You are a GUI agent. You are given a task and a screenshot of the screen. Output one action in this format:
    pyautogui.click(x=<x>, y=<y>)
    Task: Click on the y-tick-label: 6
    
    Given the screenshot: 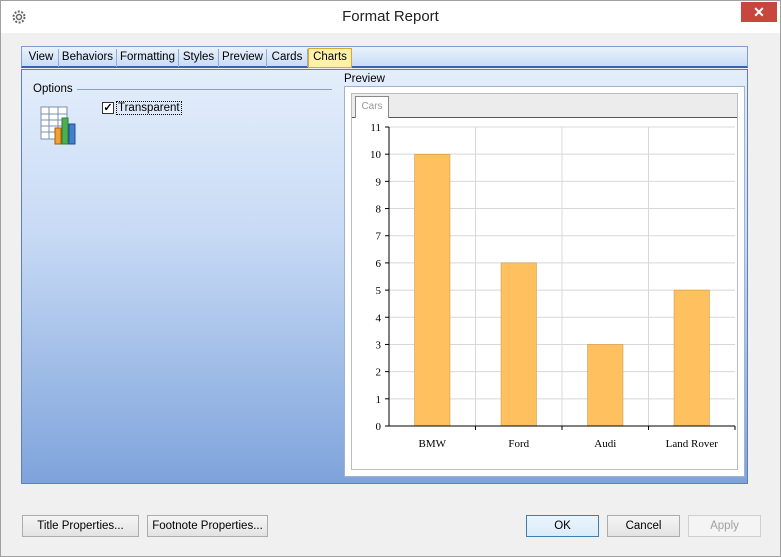 What is the action you would take?
    pyautogui.click(x=379, y=264)
    